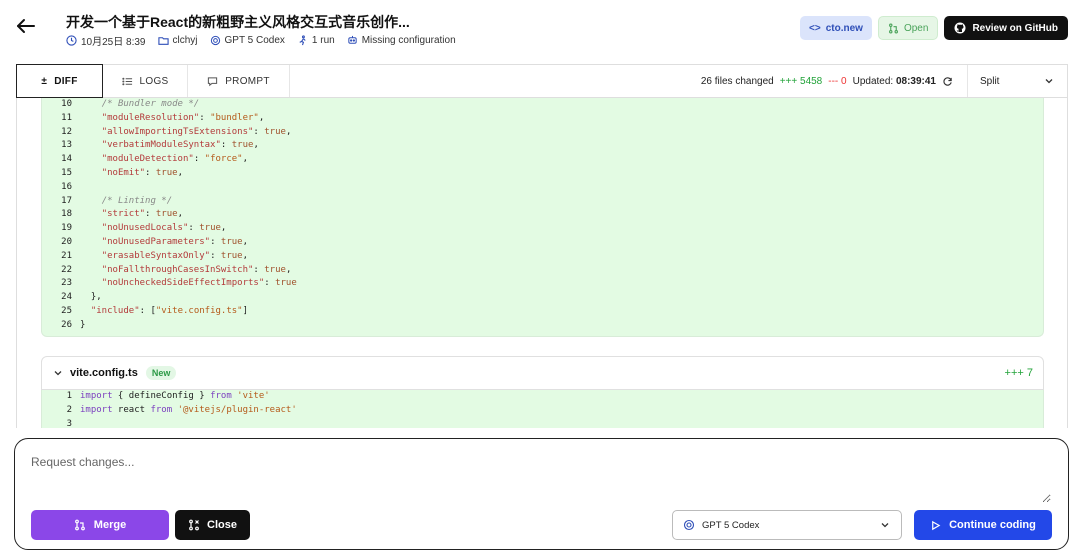 The width and height of the screenshot is (1080, 556). What do you see at coordinates (66, 255) in the screenshot?
I see `line-number: 21` at bounding box center [66, 255].